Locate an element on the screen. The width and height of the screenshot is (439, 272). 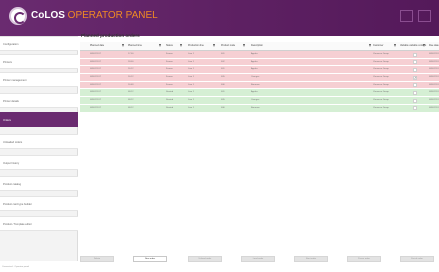
load-order-button: Load order is located at coordinates (258, 259).